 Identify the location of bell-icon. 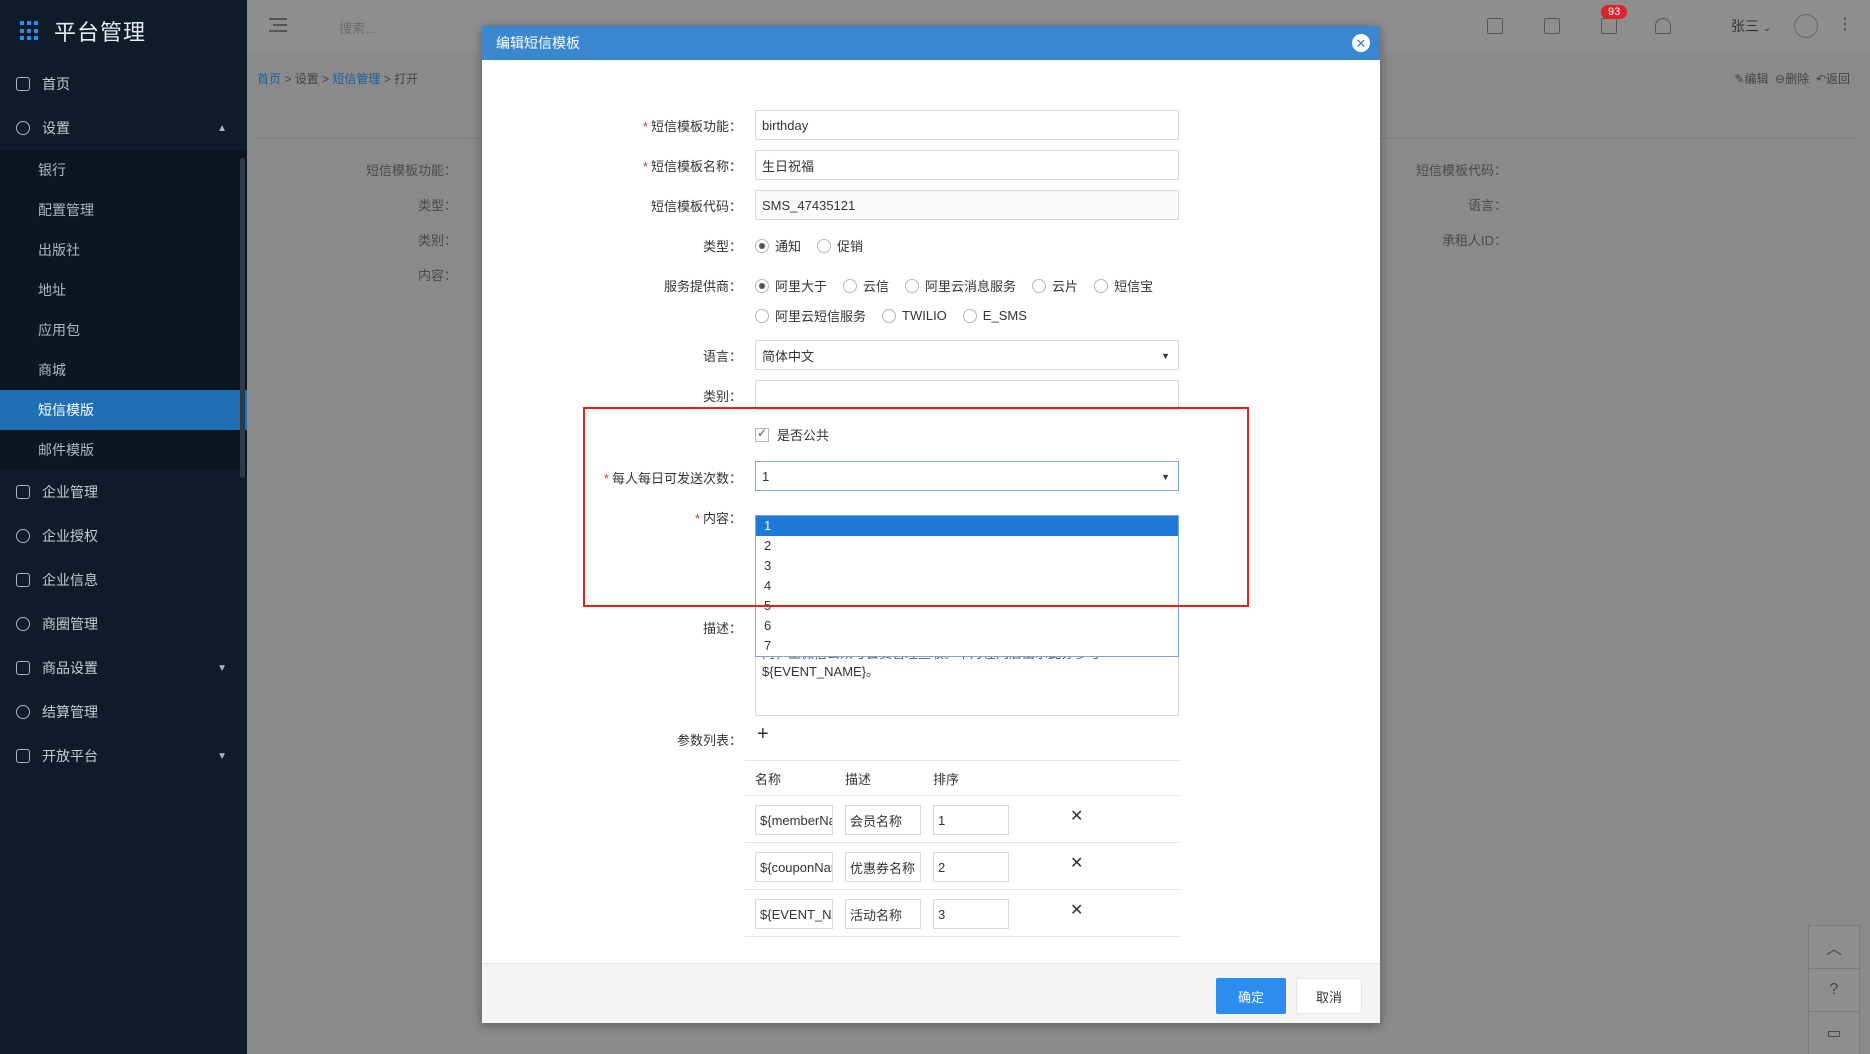
(1663, 26).